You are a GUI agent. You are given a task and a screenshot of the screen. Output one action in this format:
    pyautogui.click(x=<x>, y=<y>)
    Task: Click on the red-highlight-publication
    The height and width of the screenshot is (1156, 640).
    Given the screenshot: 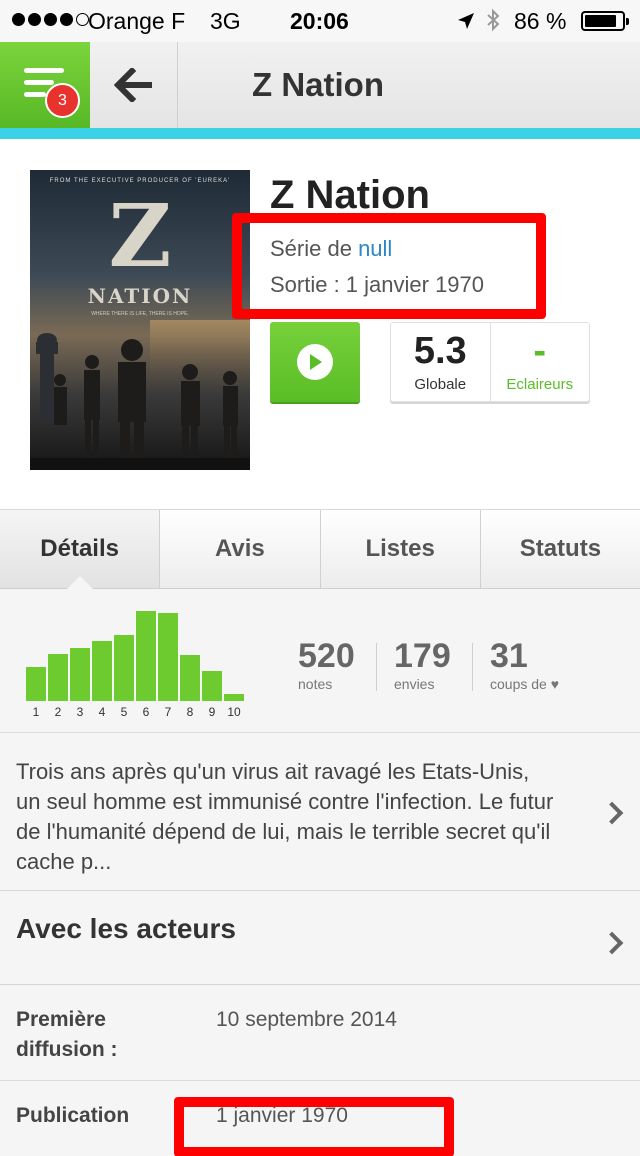 What is the action you would take?
    pyautogui.click(x=314, y=1126)
    